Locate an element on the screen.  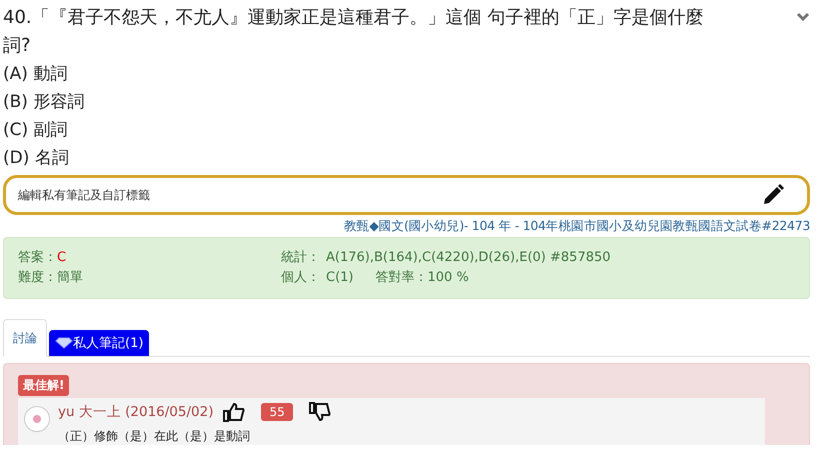
answer-option: (B) 形容詞 is located at coordinates (406, 102).